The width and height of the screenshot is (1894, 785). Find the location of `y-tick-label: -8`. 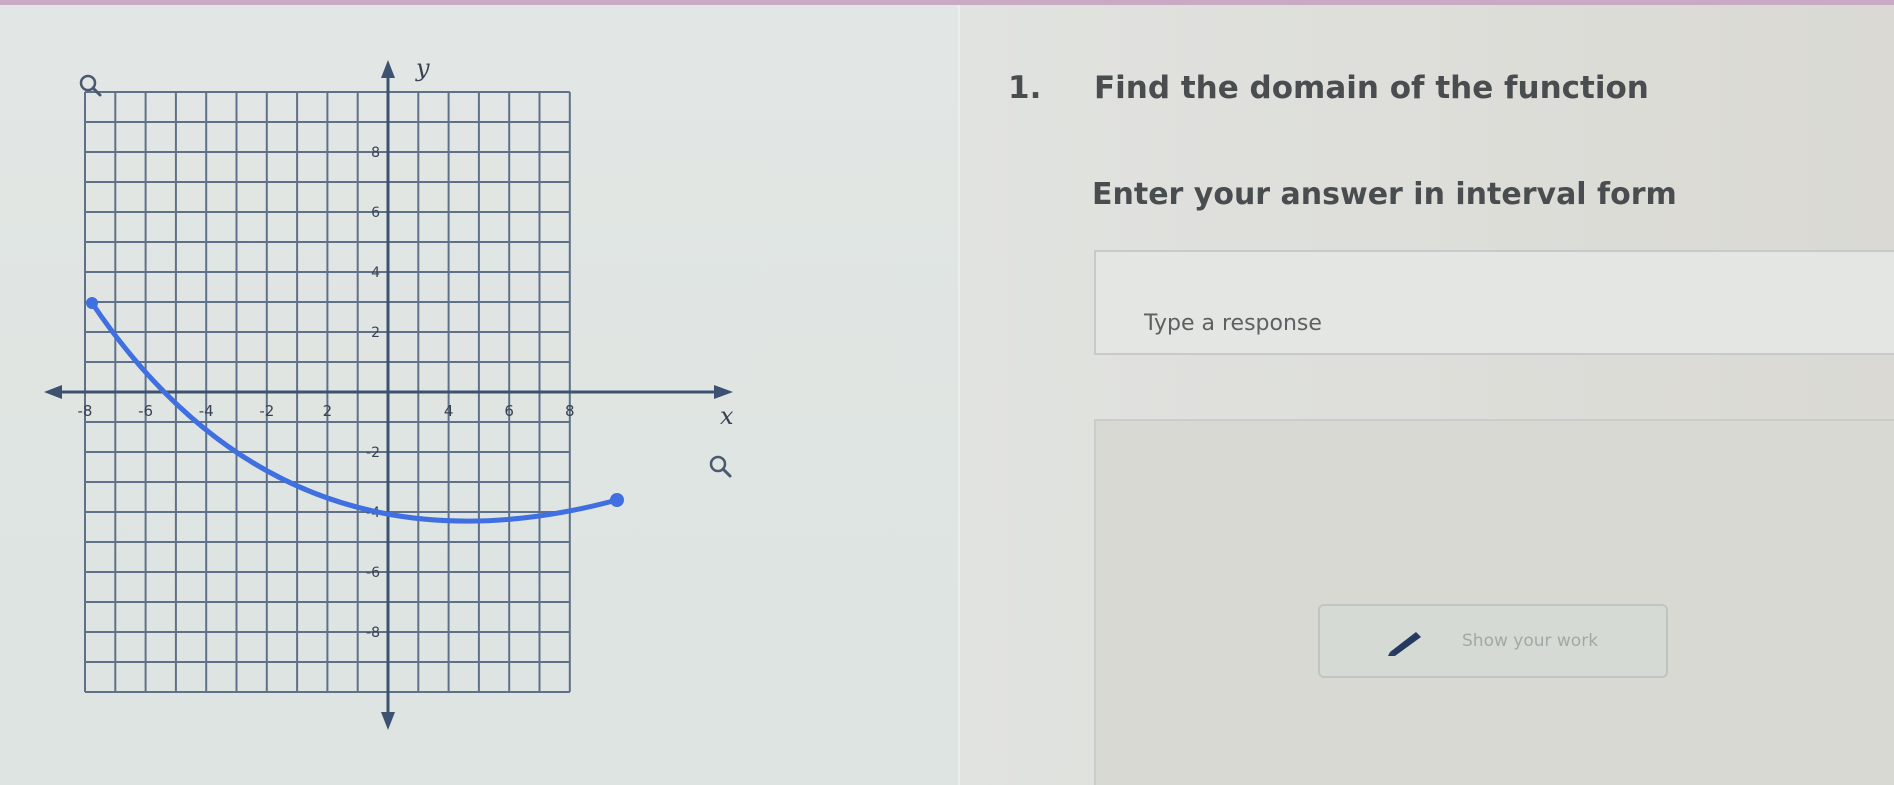

y-tick-label: -8 is located at coordinates (373, 633).